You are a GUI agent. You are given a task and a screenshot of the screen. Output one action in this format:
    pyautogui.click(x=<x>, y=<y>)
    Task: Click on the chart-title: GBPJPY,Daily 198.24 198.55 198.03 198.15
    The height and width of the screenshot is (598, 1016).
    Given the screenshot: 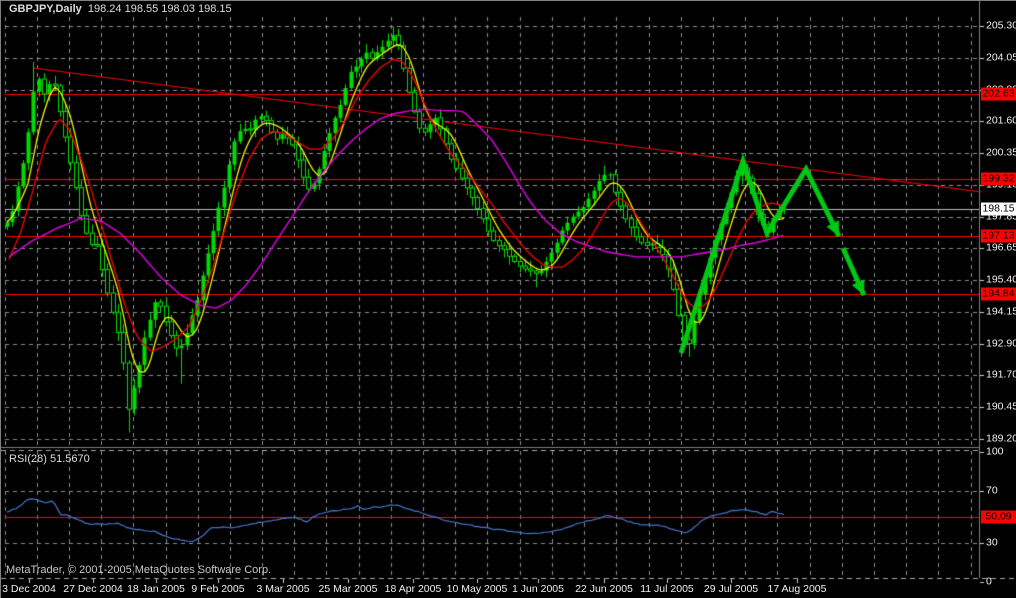 What is the action you would take?
    pyautogui.click(x=120, y=9)
    